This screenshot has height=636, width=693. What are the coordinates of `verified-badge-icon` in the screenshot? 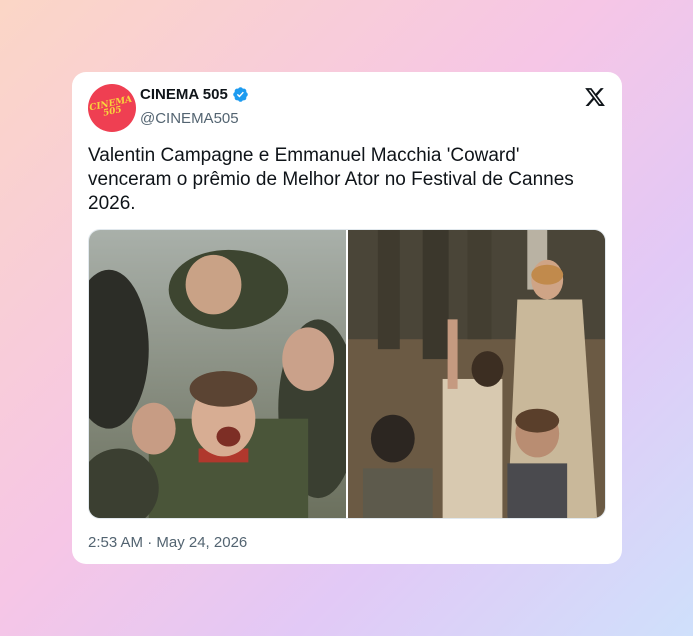 It's located at (240, 94).